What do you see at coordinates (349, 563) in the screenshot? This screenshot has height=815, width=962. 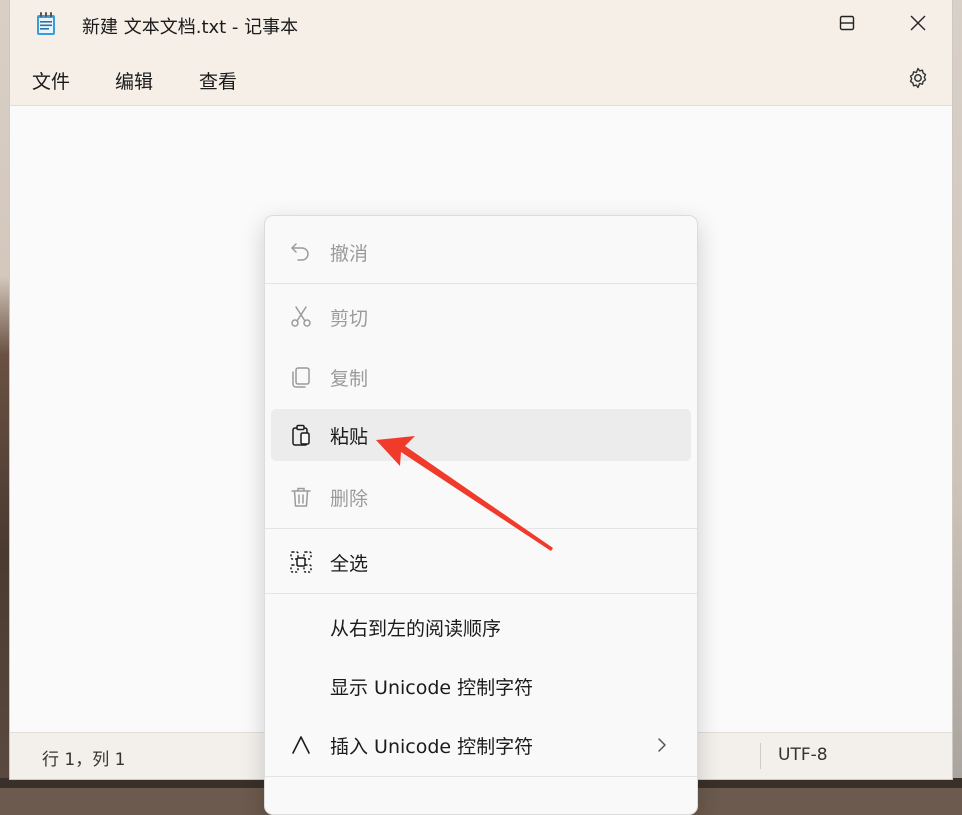 I see `menu-item-label: 全选` at bounding box center [349, 563].